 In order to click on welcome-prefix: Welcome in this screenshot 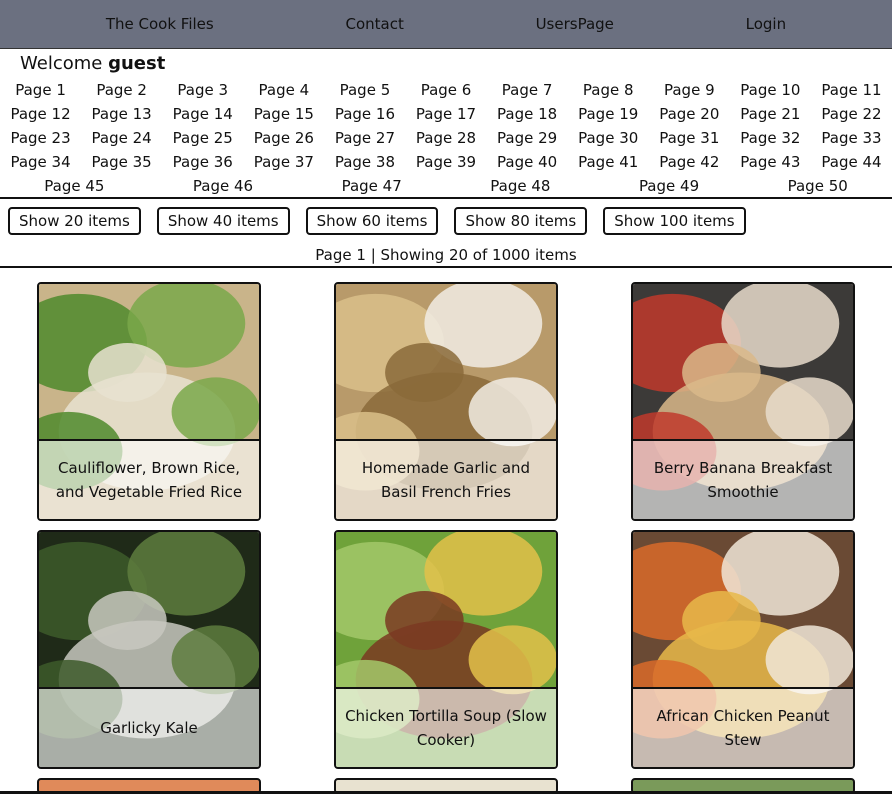, I will do `click(61, 63)`.